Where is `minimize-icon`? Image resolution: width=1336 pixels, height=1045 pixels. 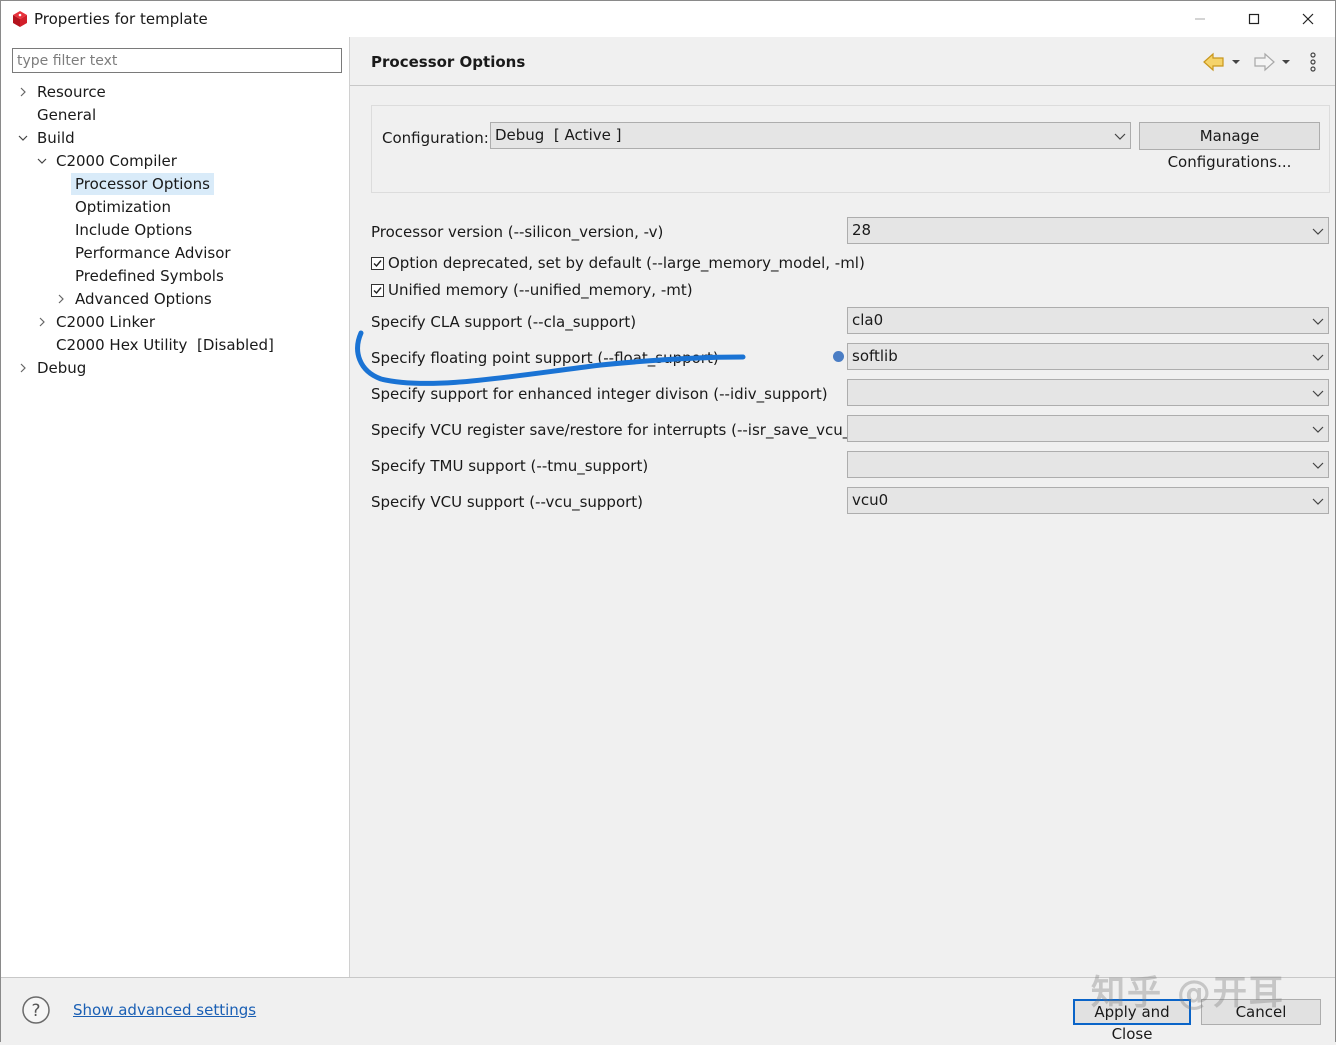
minimize-icon is located at coordinates (1200, 19).